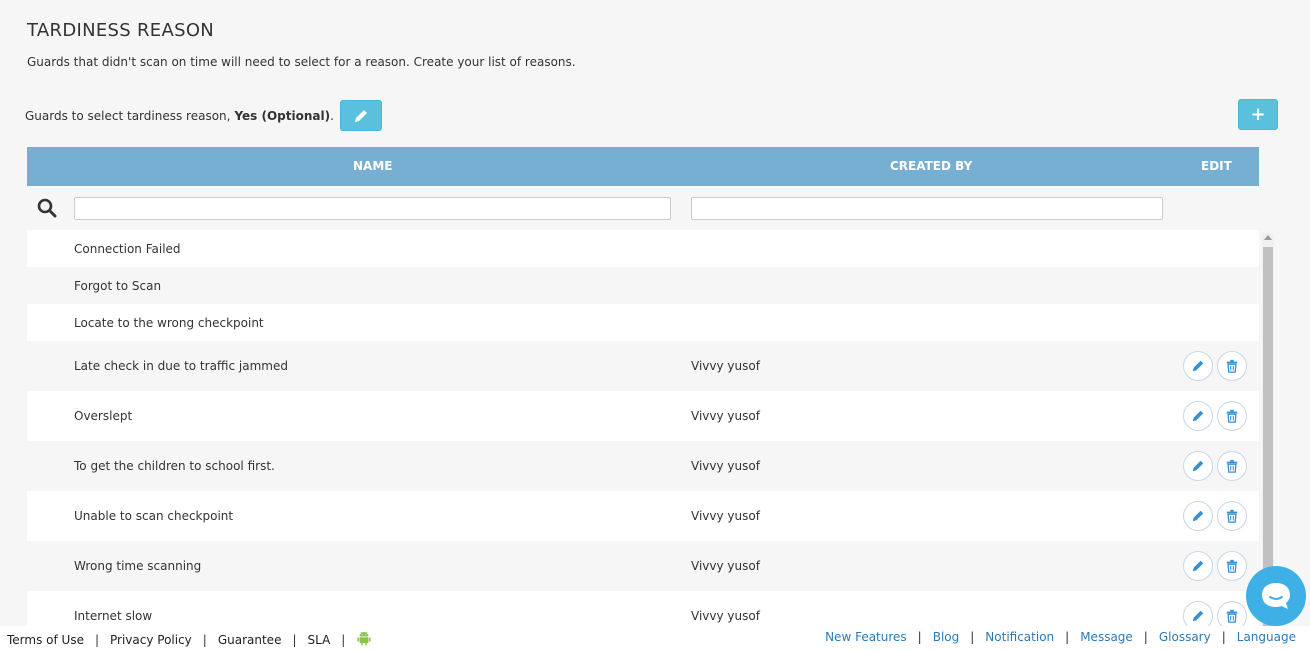 This screenshot has width=1310, height=651. Describe the element at coordinates (138, 566) in the screenshot. I see `reason-name: Wrong time scanning` at that location.